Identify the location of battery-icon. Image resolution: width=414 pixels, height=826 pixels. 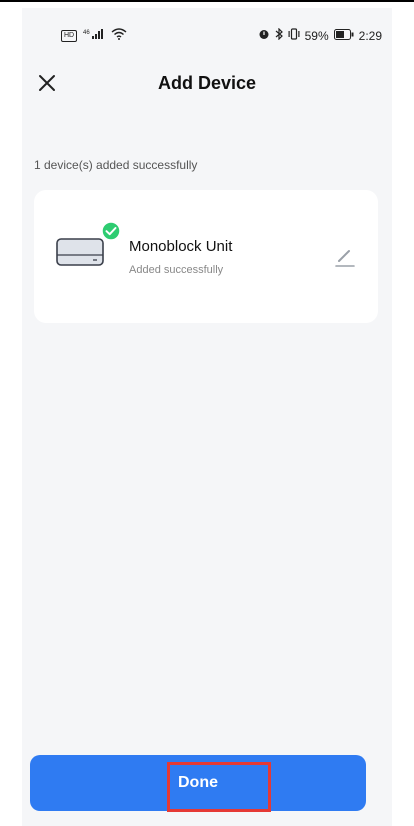
(343, 35).